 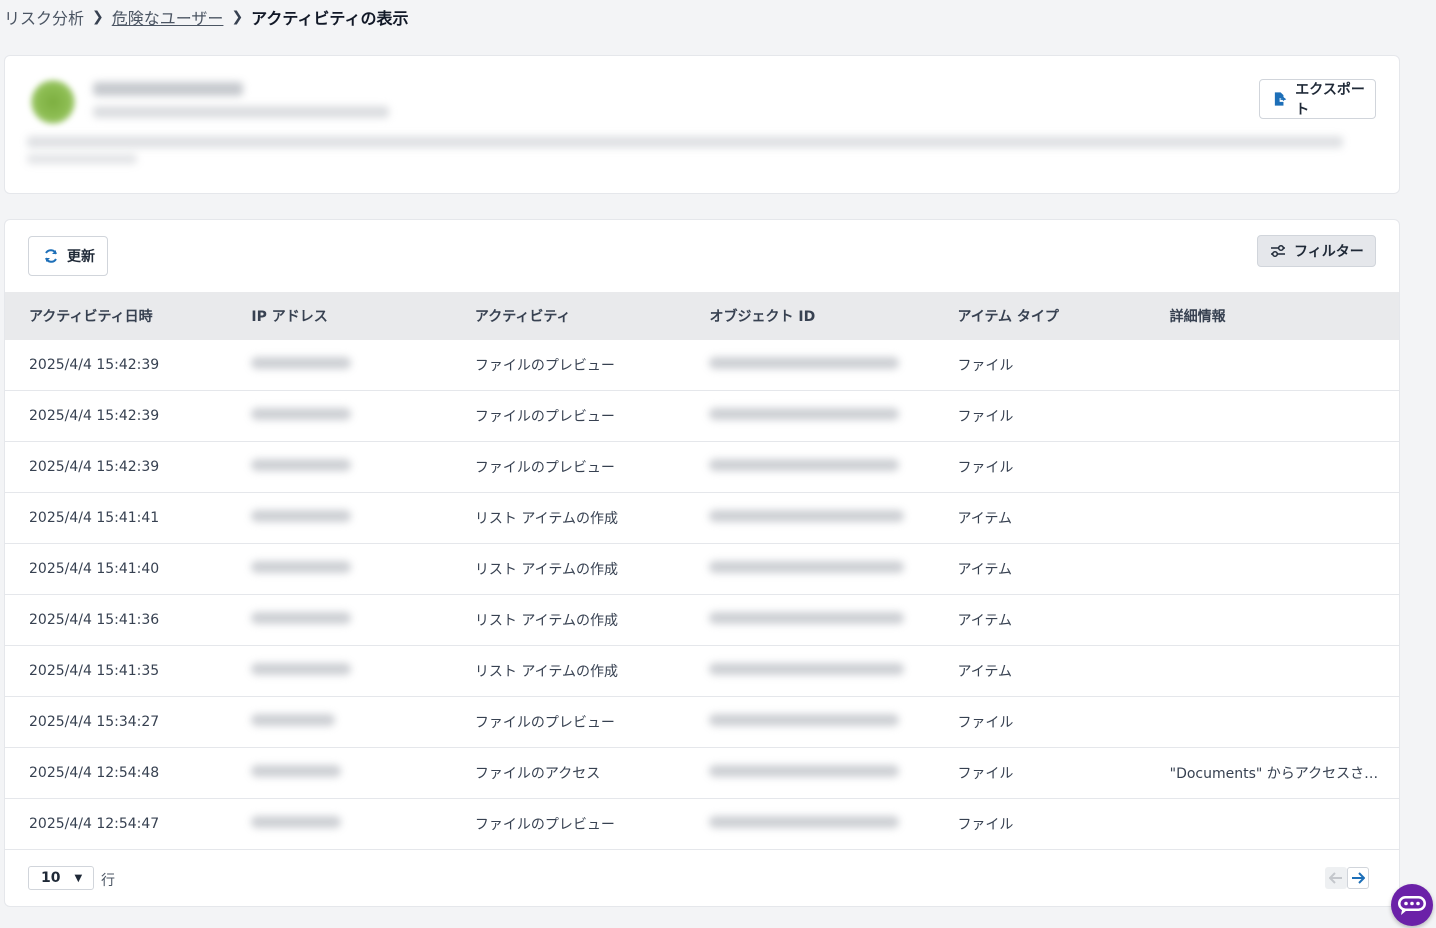 I want to click on table-row: 2025/4/4 15:41:35 リスト アイテムの作成 アイテム, so click(x=702, y=671).